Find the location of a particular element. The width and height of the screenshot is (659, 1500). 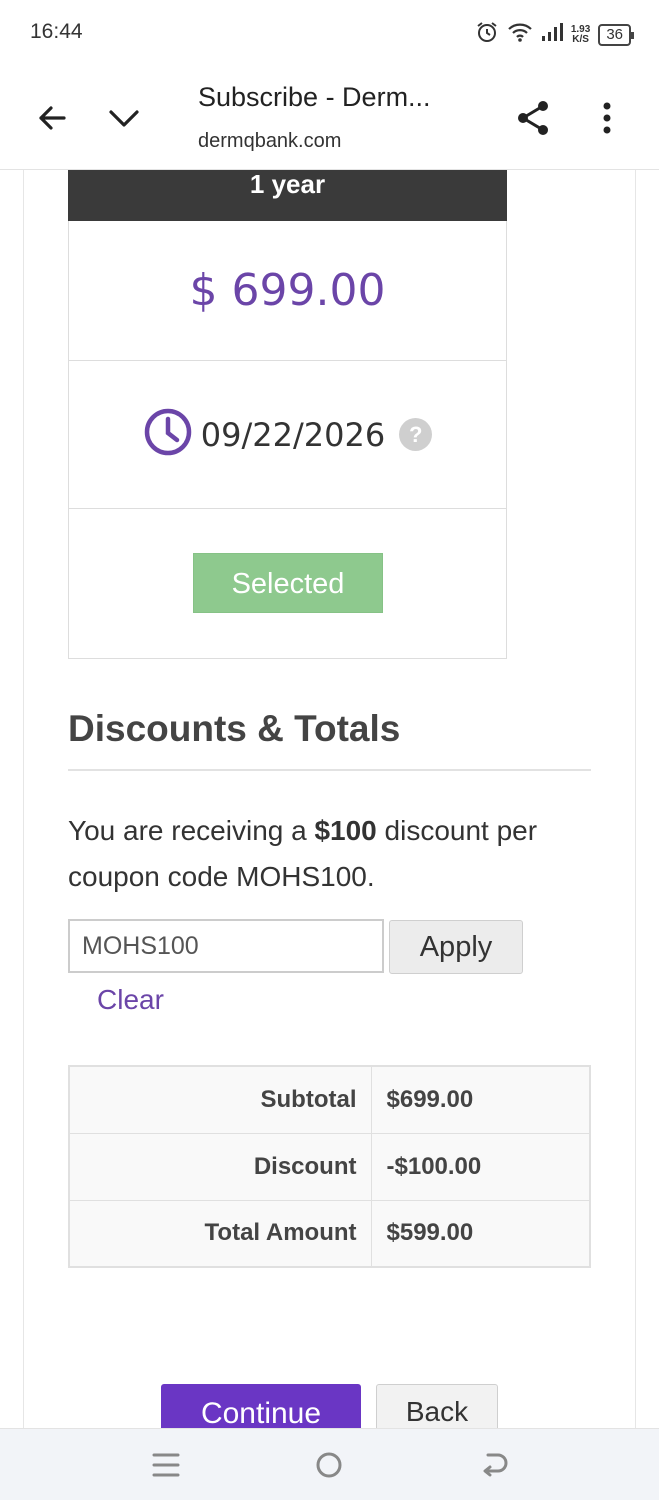

total-amount-value: $599.00 is located at coordinates (480, 1233).